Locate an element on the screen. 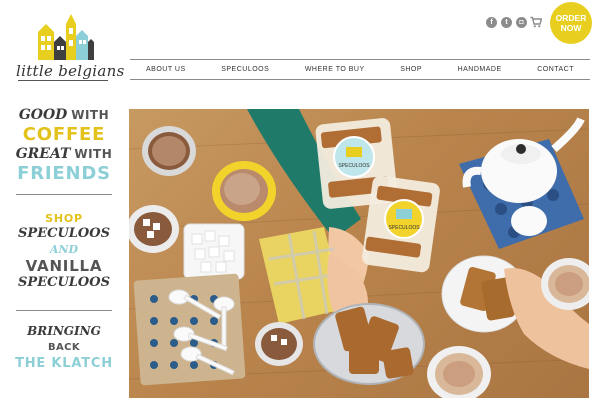 The height and width of the screenshot is (400, 600). brand-logo: little belgians is located at coordinates (69, 48).